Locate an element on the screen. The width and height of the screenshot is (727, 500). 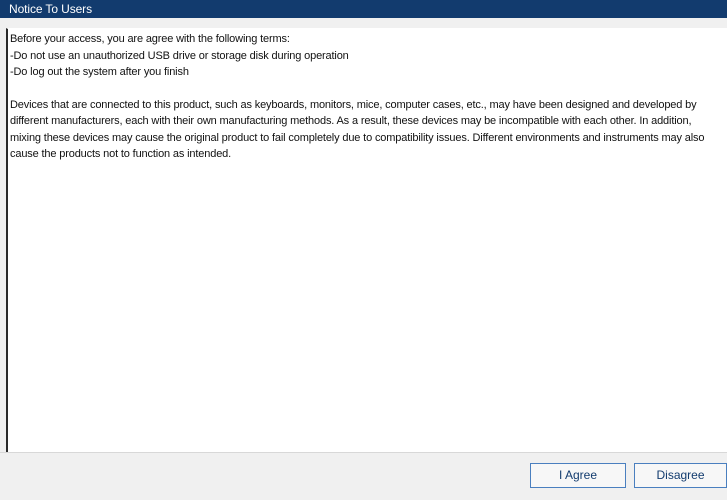
disagree-button: Disagree is located at coordinates (680, 475).